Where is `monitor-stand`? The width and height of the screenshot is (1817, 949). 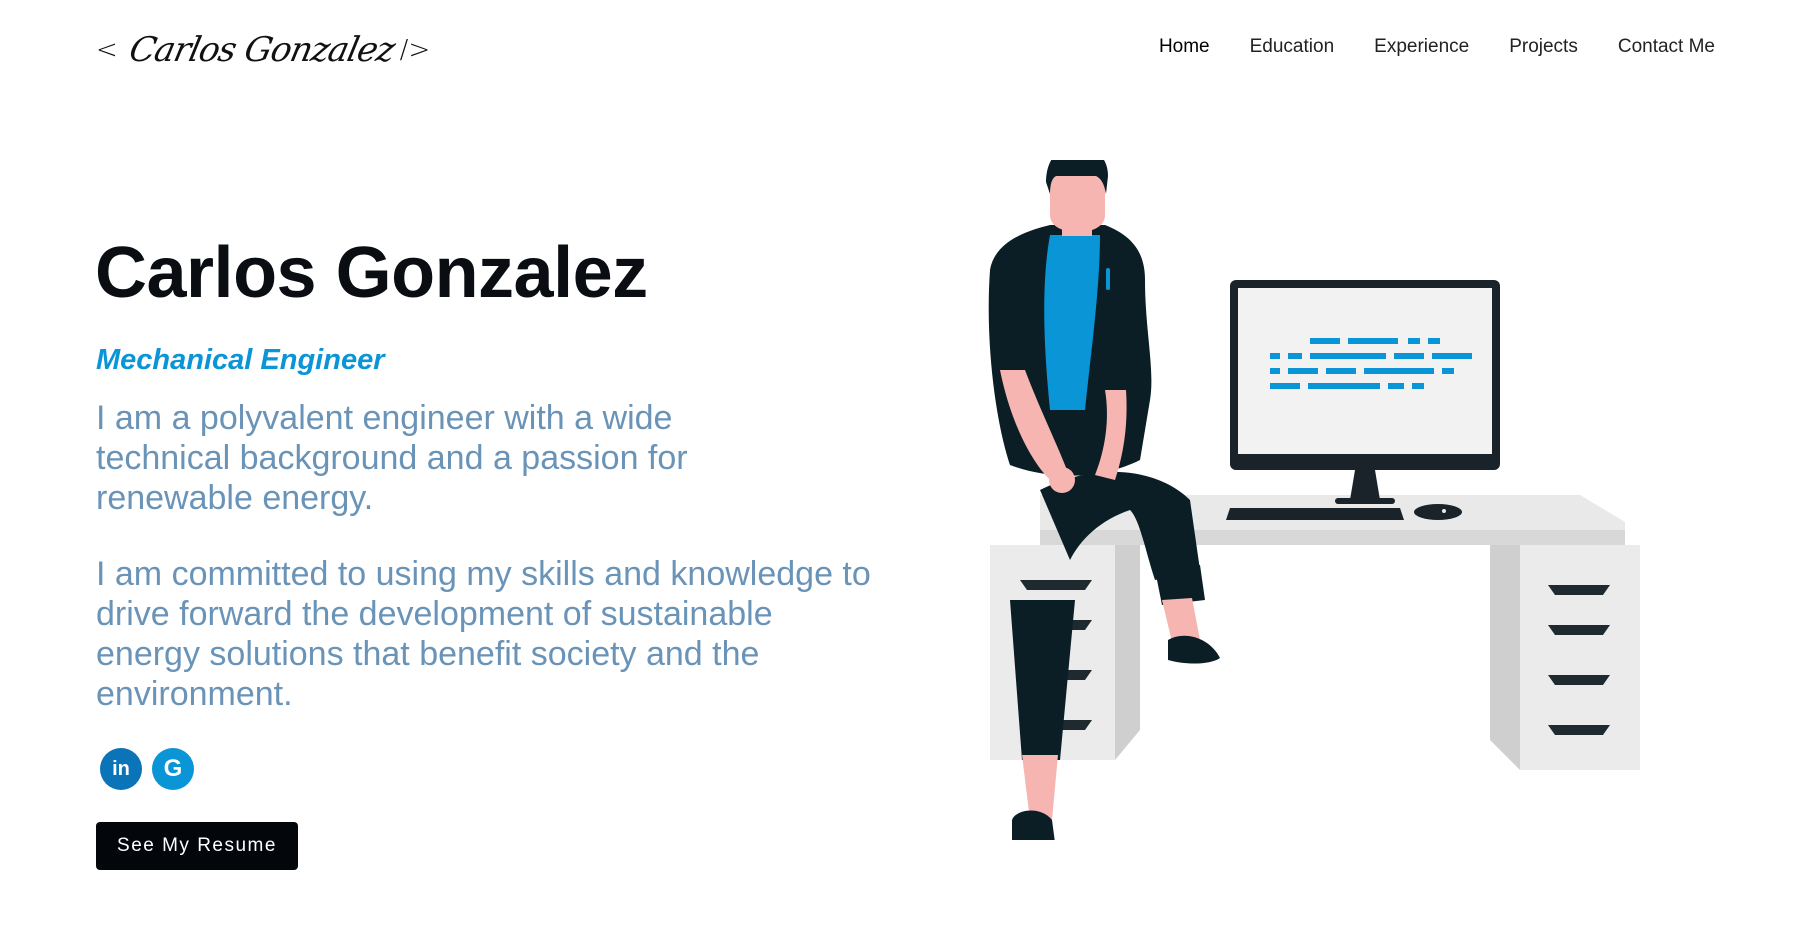
monitor-stand is located at coordinates (1365, 485).